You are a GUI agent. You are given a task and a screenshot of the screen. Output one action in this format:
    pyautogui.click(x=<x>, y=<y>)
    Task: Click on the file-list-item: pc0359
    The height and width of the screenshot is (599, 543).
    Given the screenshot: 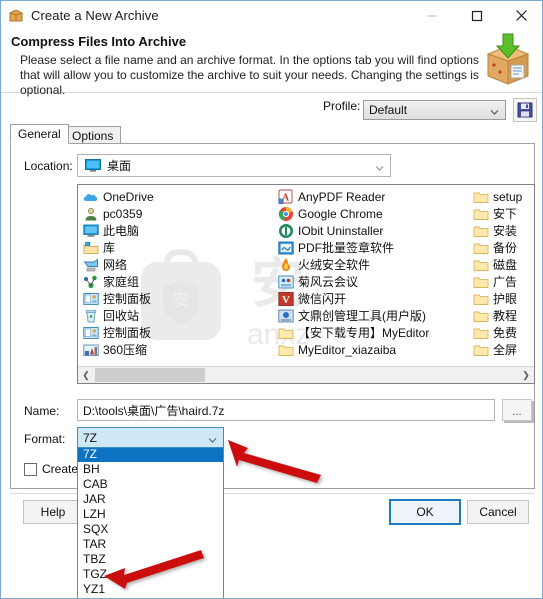 What is the action you would take?
    pyautogui.click(x=180, y=213)
    